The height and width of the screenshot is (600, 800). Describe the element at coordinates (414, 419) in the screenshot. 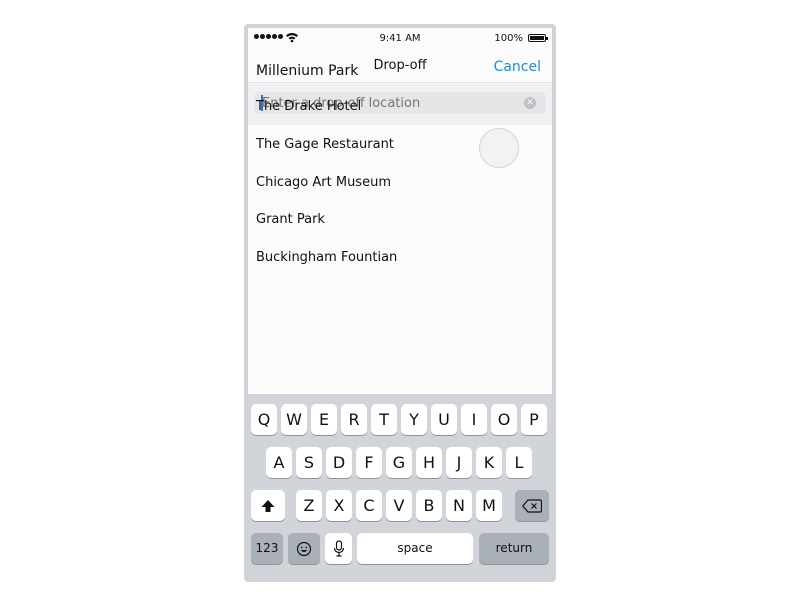

I see `key-y: Y` at that location.